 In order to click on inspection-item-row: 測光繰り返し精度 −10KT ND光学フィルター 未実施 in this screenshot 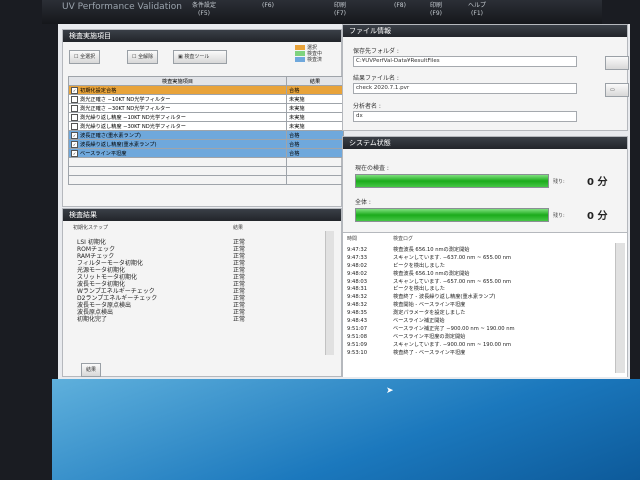, I will do `click(206, 117)`.